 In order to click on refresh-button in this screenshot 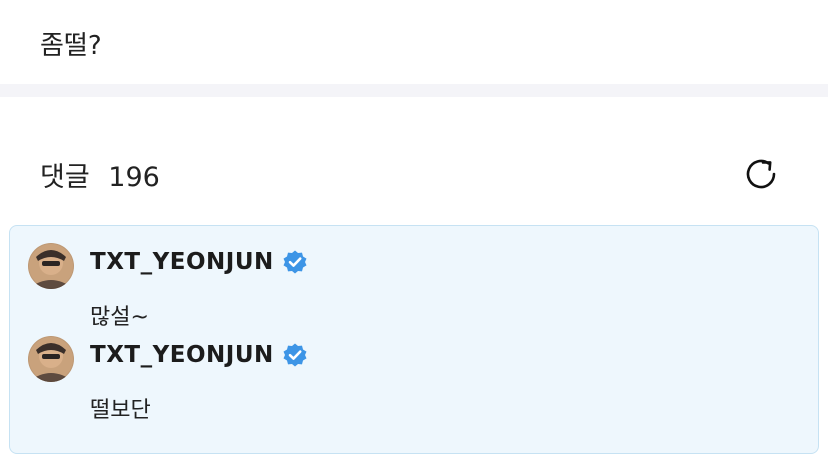, I will do `click(761, 174)`.